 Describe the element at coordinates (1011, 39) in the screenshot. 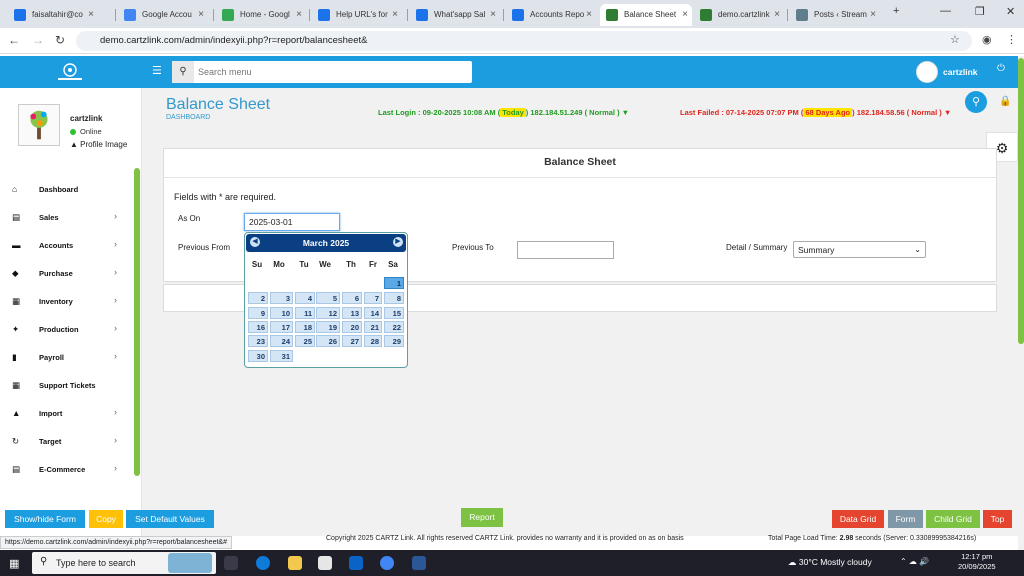

I see `browser-menu-icon: ⋮` at that location.